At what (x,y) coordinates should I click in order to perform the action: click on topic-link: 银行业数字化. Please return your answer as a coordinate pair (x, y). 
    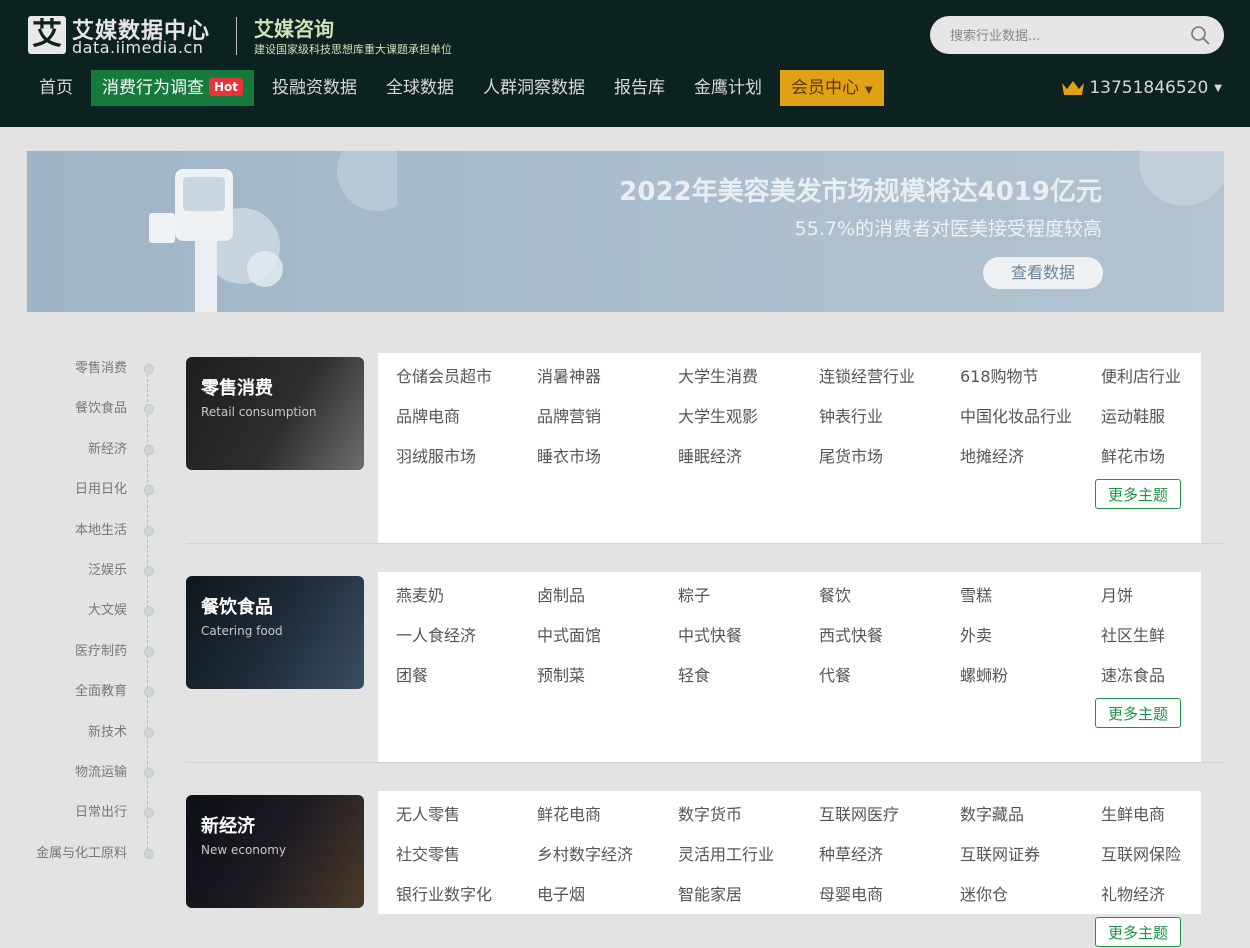
    Looking at the image, I should click on (444, 893).